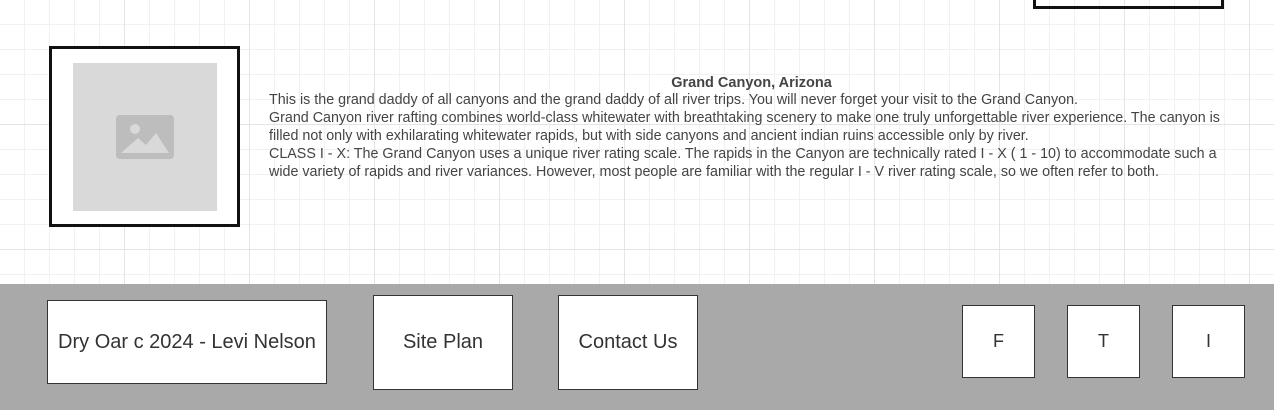 The height and width of the screenshot is (410, 1274). Describe the element at coordinates (1103, 341) in the screenshot. I see `twitter-link: T` at that location.